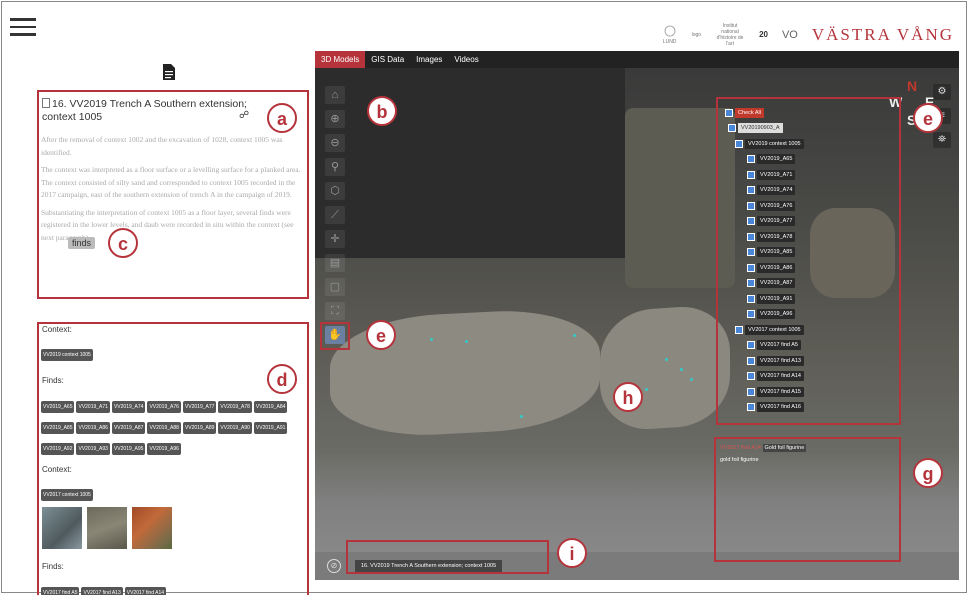 The image size is (969, 595). I want to click on media-tabs: 3D Models GIS Data Images Videos, so click(637, 59).